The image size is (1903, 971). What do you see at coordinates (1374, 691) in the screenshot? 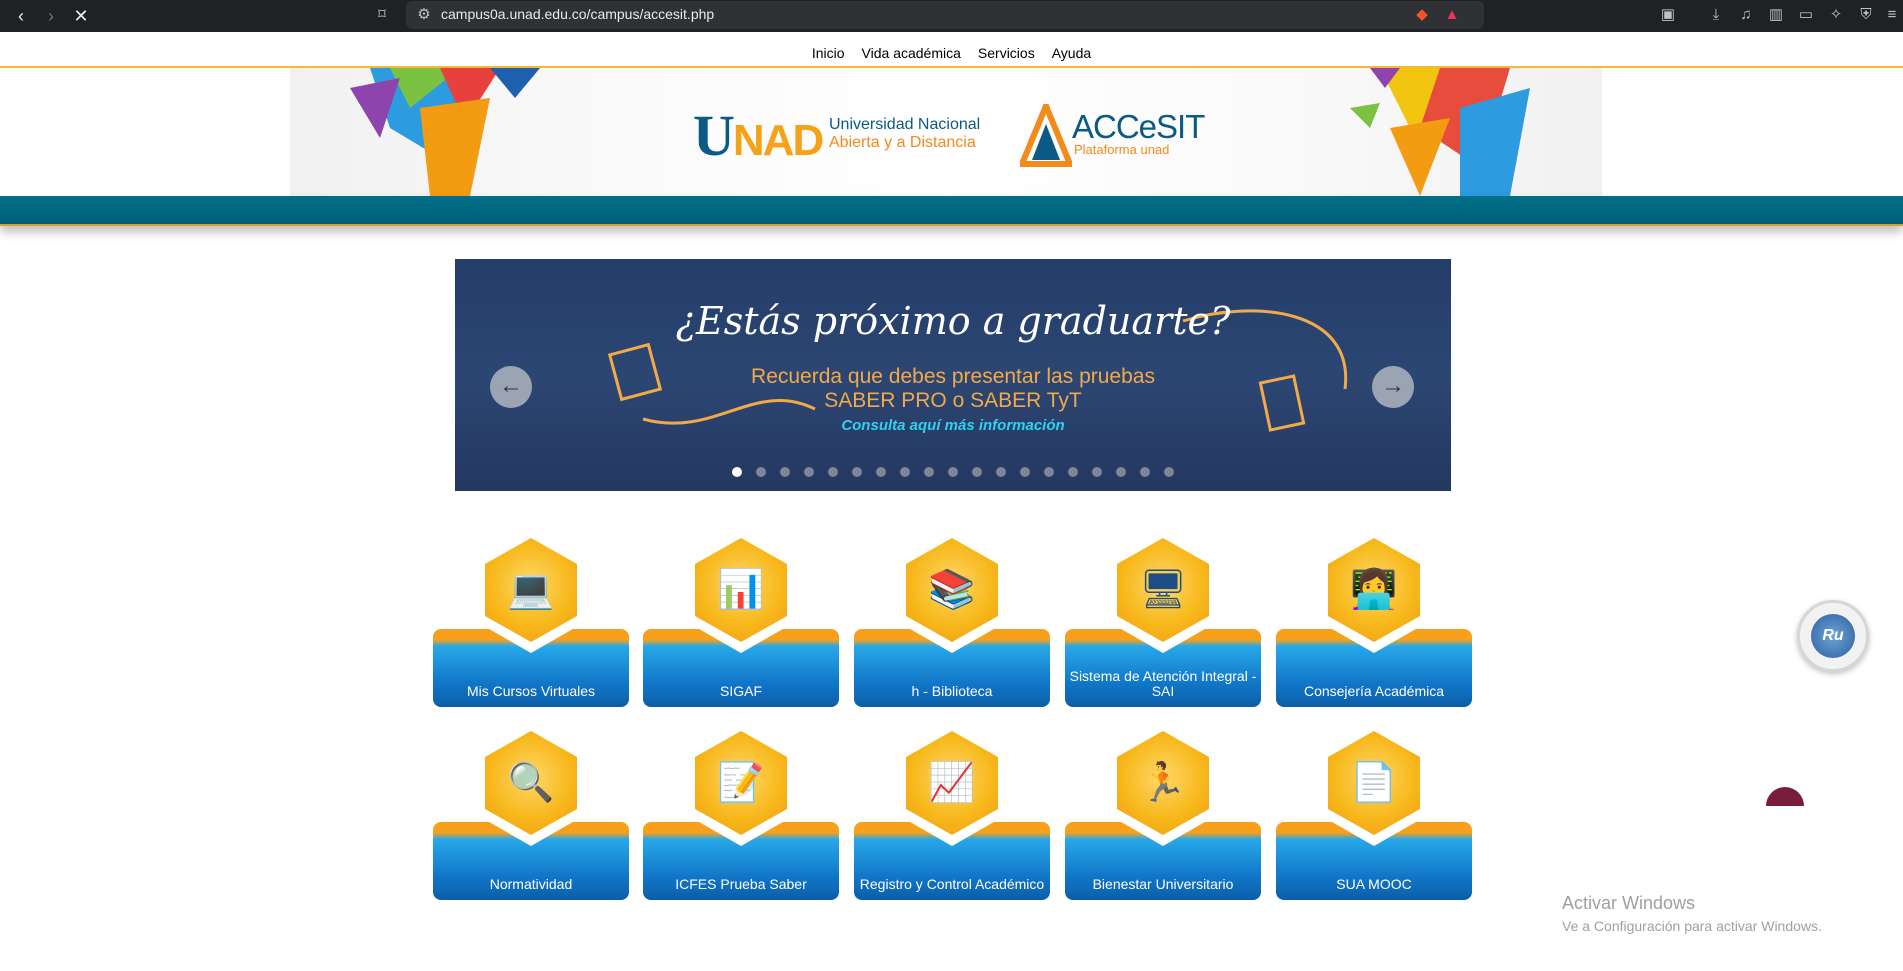
I see `tile-label: Consejería Académica` at bounding box center [1374, 691].